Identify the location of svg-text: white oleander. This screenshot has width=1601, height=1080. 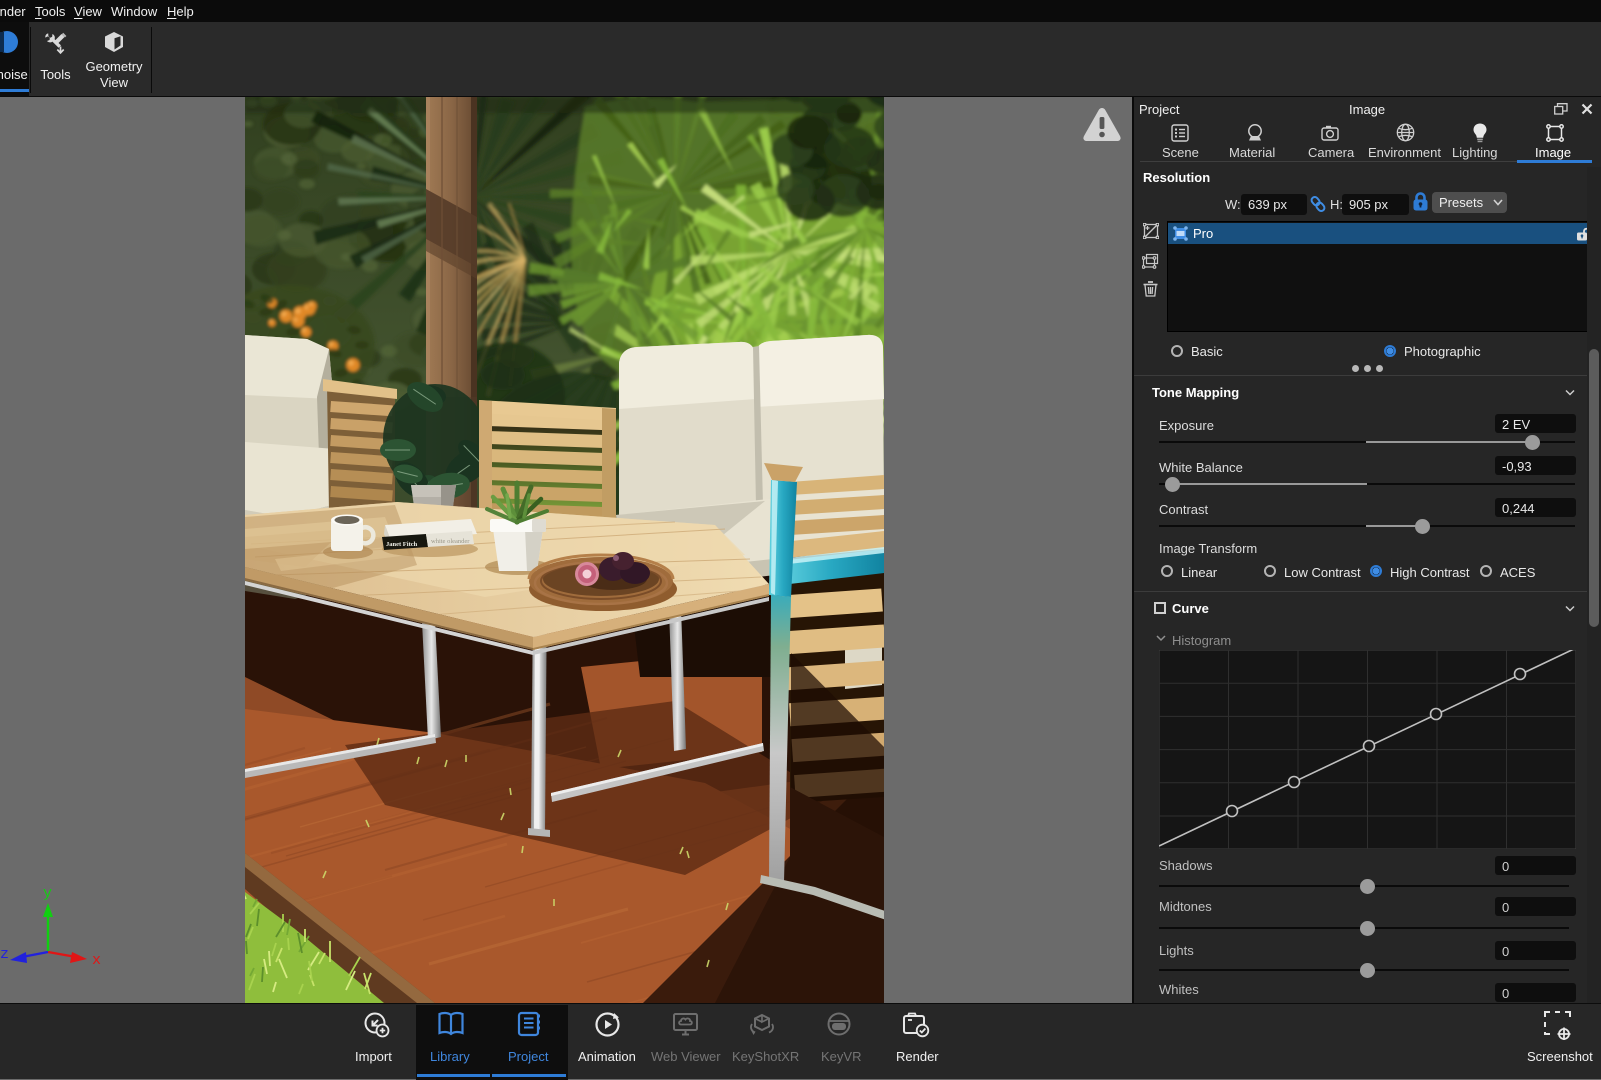
(450, 541).